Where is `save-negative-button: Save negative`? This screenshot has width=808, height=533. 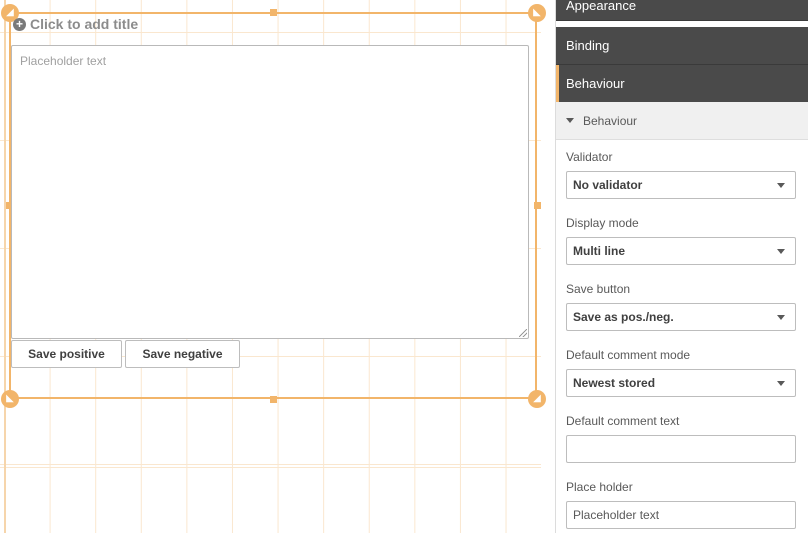
save-negative-button: Save negative is located at coordinates (182, 354).